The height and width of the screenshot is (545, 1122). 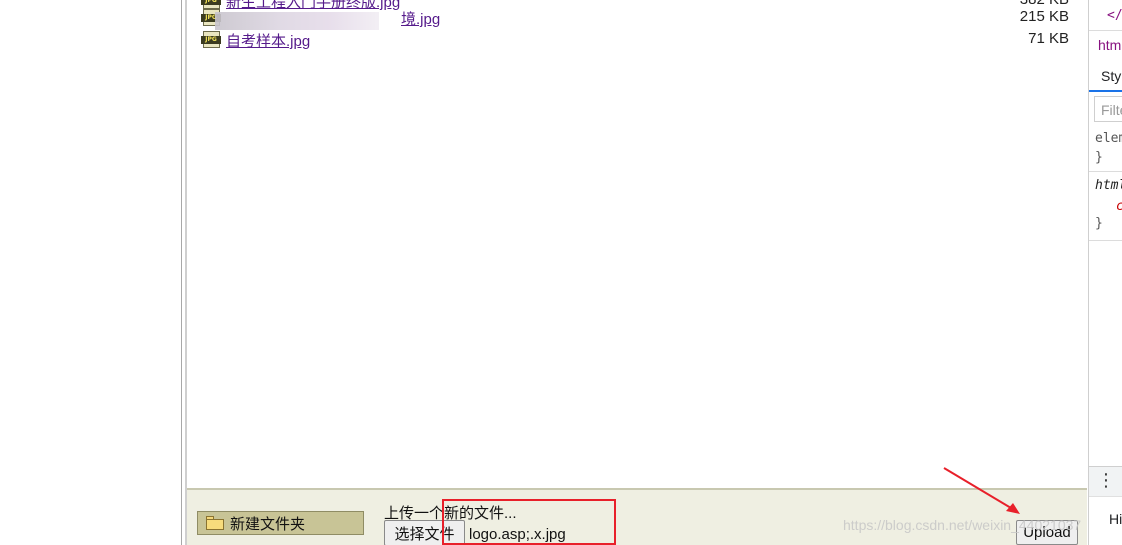 What do you see at coordinates (1044, 16) in the screenshot?
I see `file-size: 215 KB` at bounding box center [1044, 16].